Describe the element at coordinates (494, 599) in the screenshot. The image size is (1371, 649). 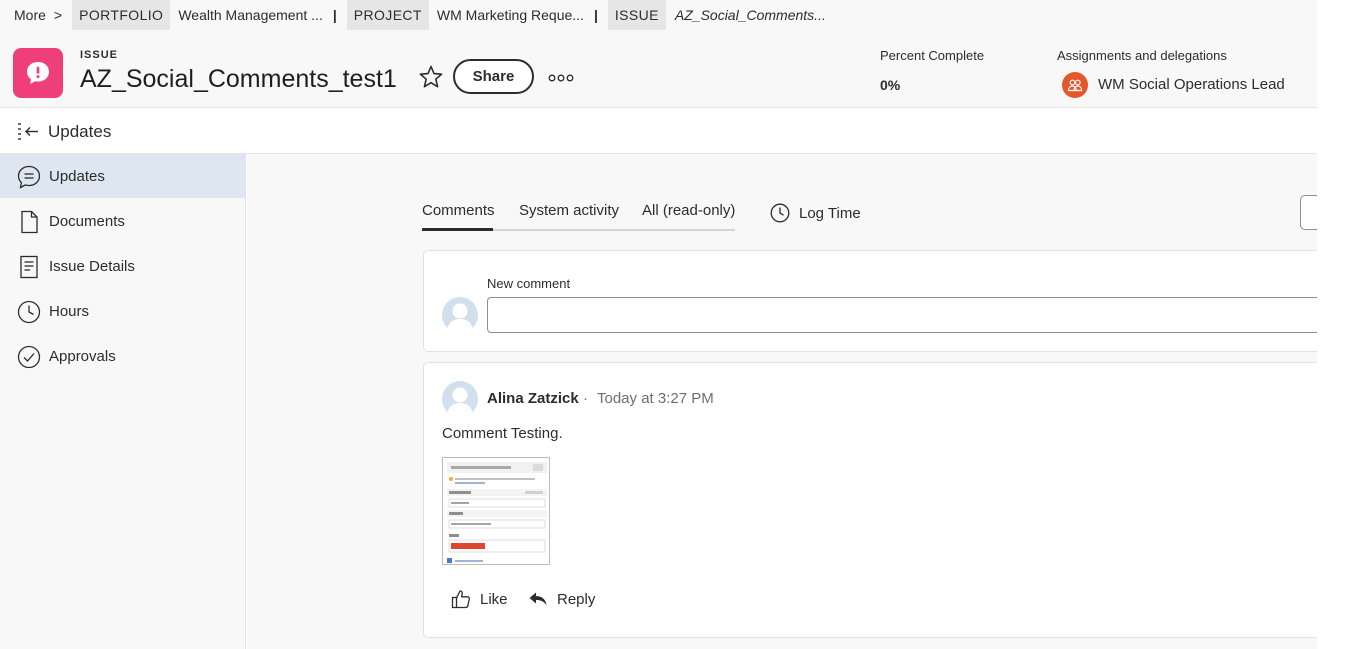
I see `like-label: Like` at that location.